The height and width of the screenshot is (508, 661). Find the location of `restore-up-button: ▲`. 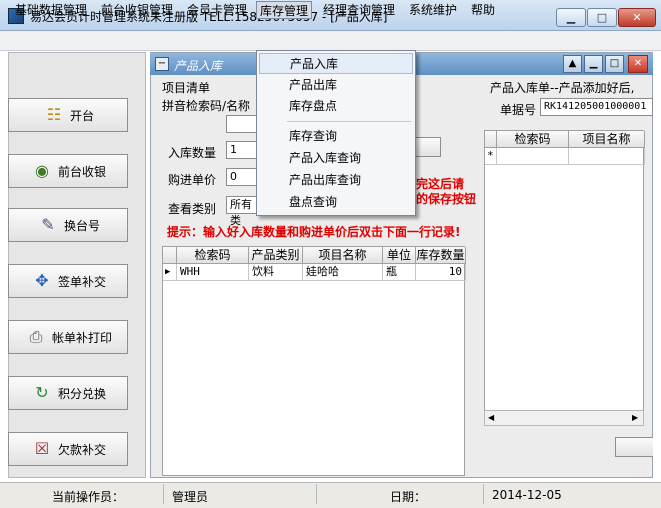

restore-up-button: ▲ is located at coordinates (572, 64).